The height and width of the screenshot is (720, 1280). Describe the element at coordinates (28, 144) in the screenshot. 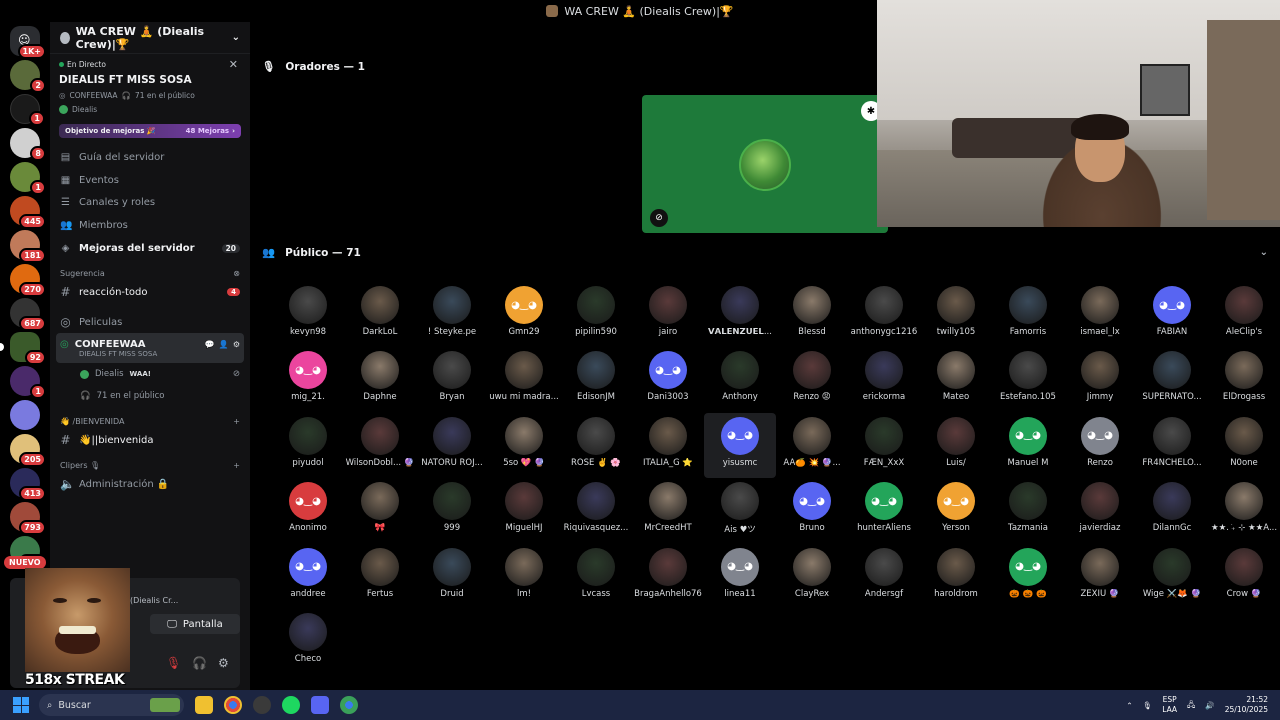

I see `server-icon-3: 8` at that location.